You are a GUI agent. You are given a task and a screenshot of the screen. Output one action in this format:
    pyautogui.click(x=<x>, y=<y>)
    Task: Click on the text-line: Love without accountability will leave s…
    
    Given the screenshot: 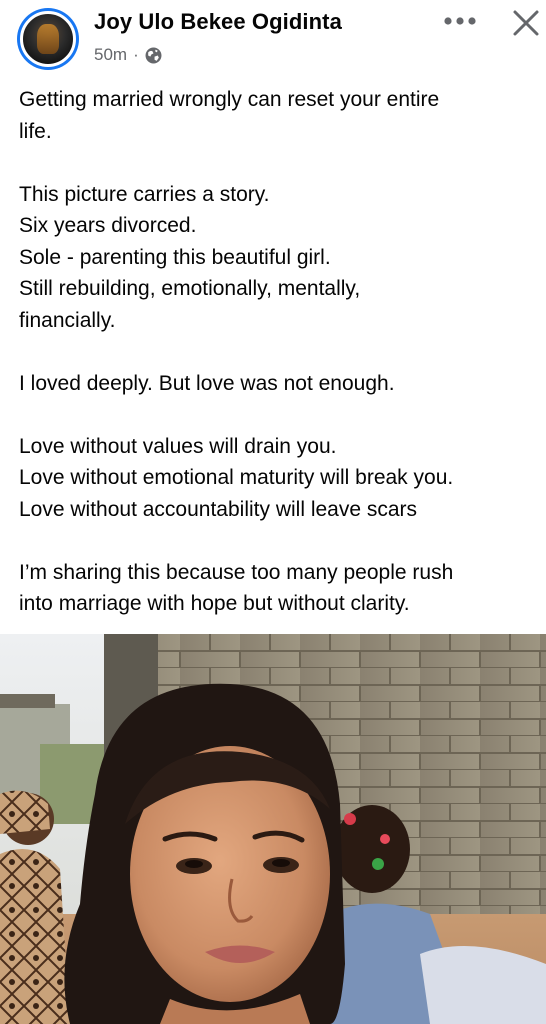 What is the action you would take?
    pyautogui.click(x=218, y=509)
    